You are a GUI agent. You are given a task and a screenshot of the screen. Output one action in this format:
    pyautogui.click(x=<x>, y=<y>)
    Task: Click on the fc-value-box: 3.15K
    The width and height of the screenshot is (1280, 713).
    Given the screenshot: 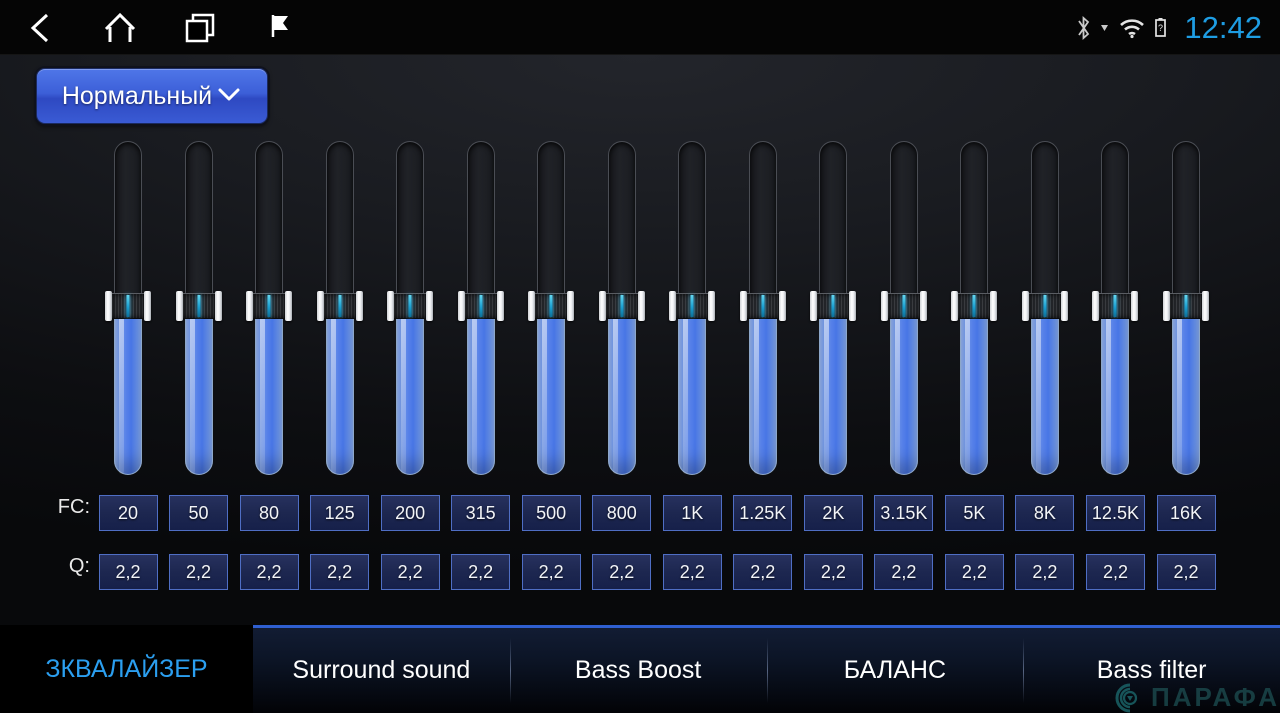 What is the action you would take?
    pyautogui.click(x=904, y=513)
    